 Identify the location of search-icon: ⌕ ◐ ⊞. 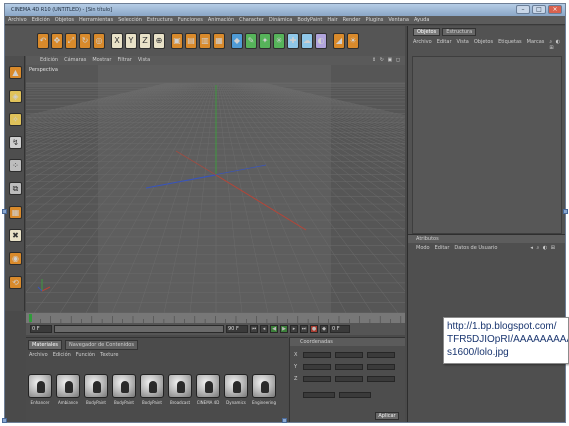
(555, 45).